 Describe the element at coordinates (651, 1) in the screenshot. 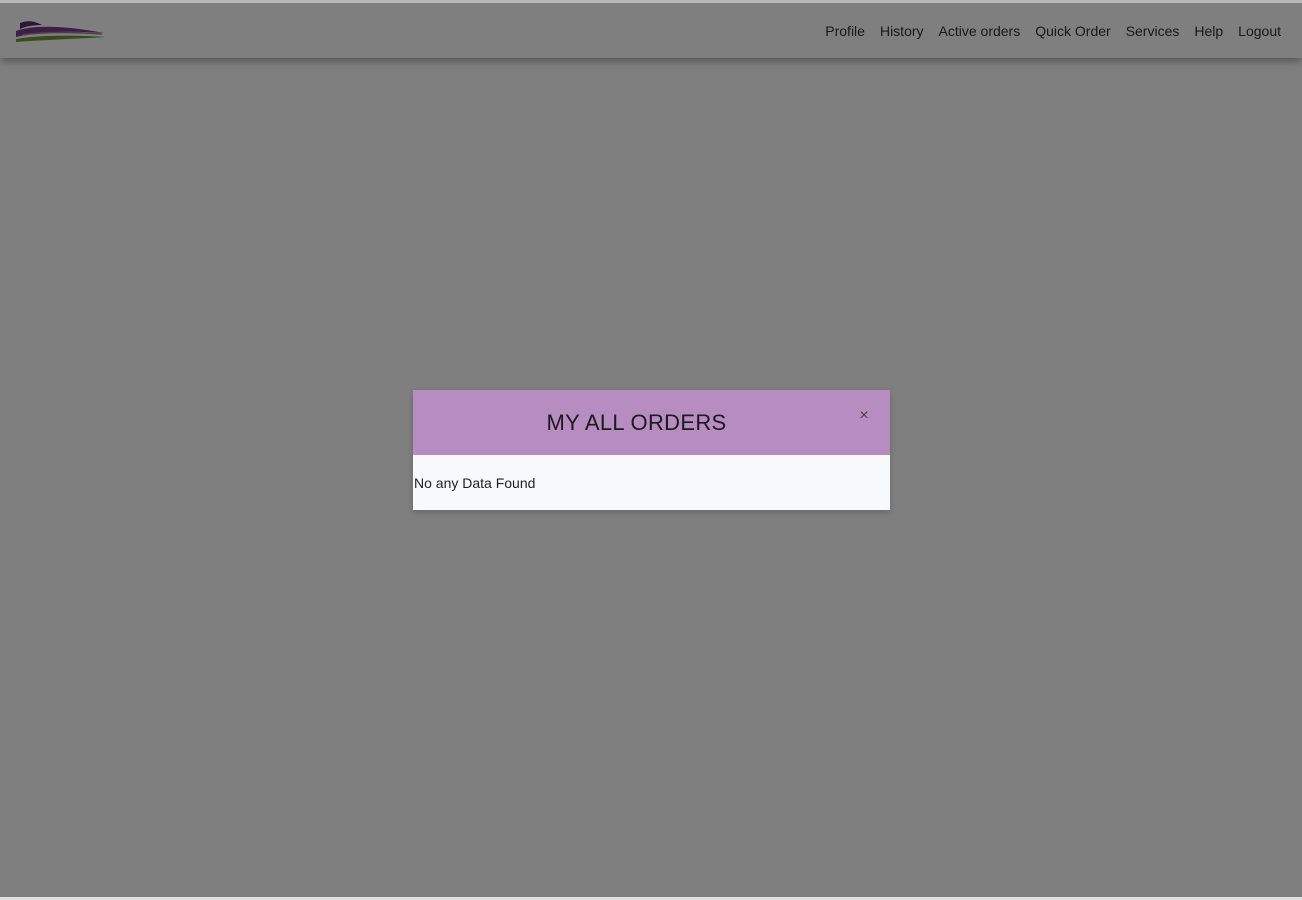

I see `top-border` at that location.